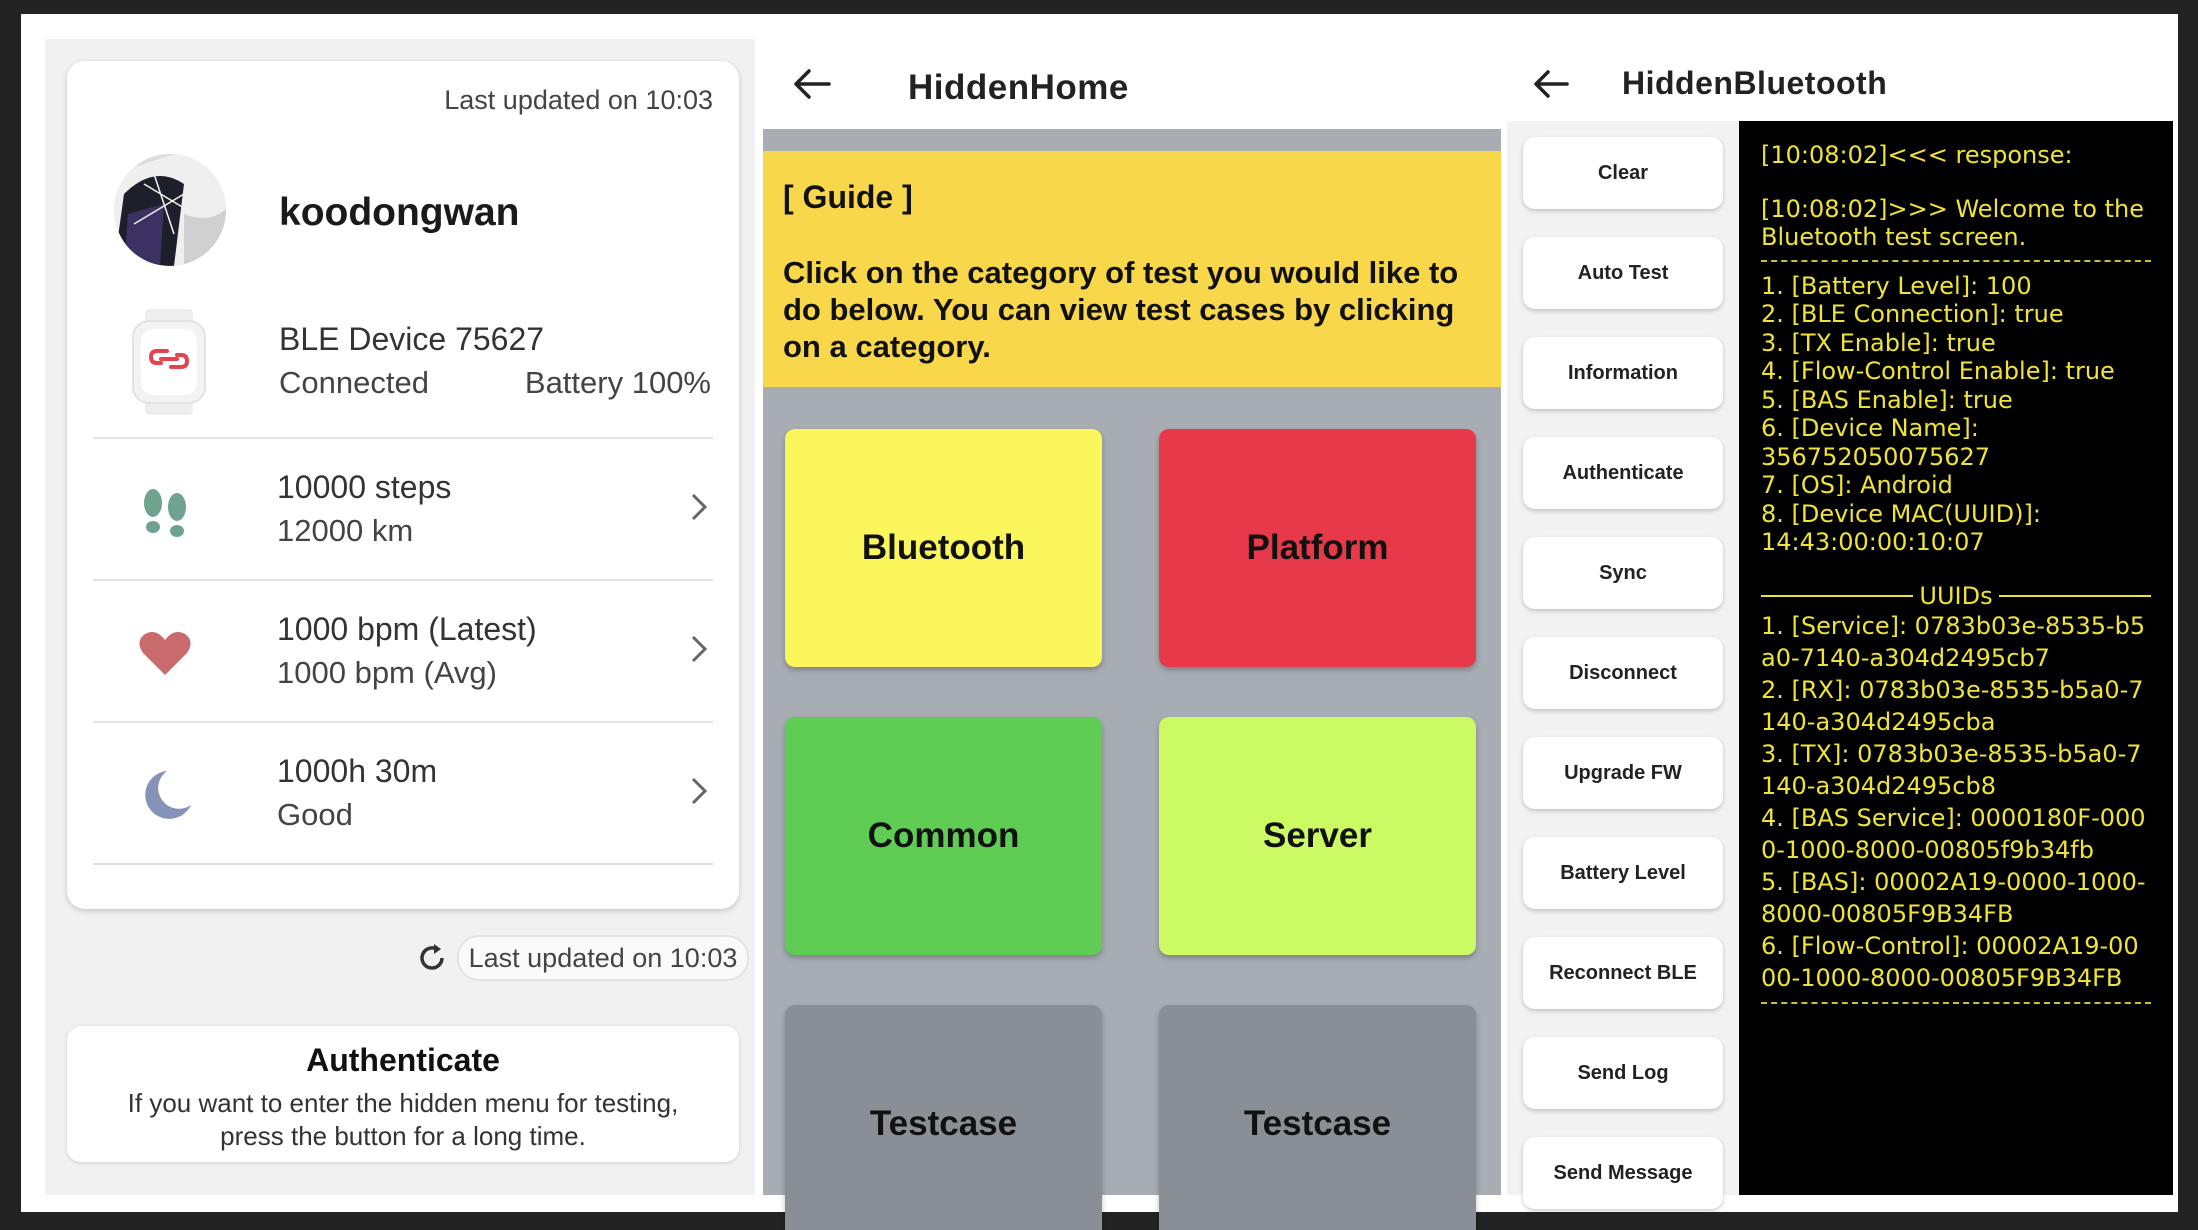 The image size is (2198, 1230). I want to click on log-line: a0-7140-a304d2495cb7, so click(1905, 658).